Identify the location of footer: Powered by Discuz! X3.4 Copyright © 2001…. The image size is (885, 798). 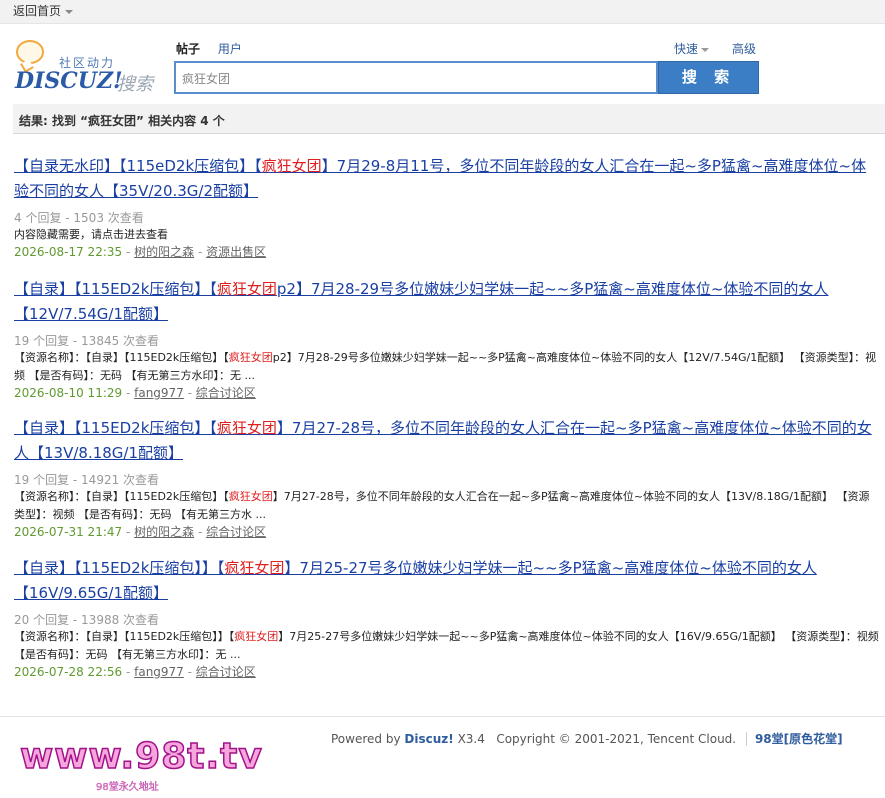
(587, 738).